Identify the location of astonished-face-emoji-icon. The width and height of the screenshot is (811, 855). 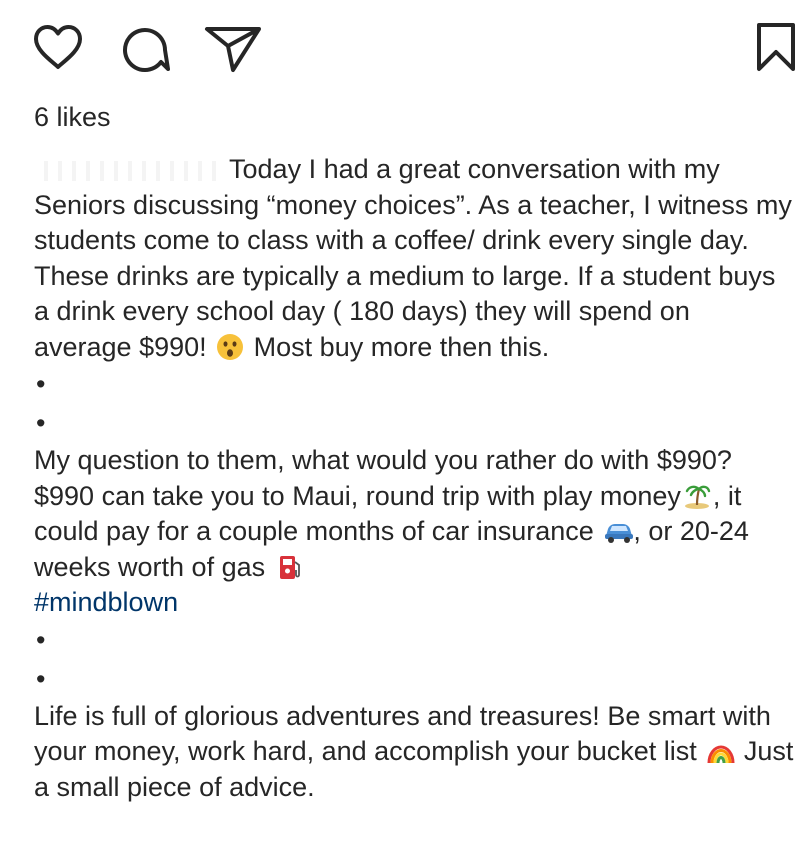
(230, 347).